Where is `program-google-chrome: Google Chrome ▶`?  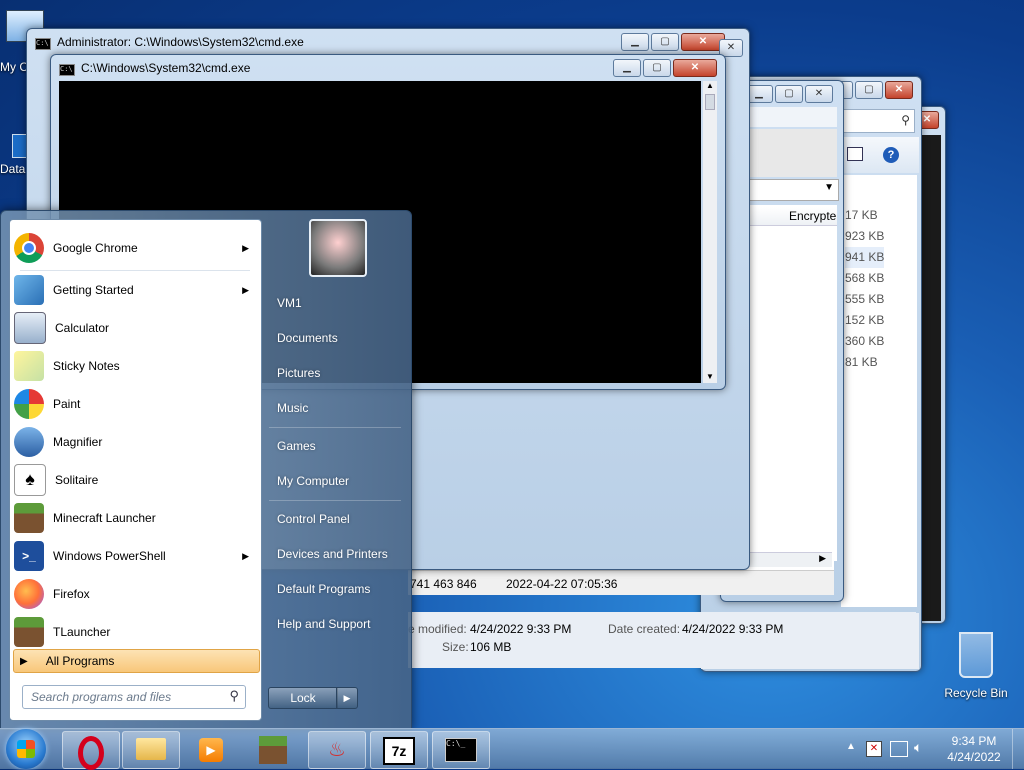
program-google-chrome: Google Chrome ▶ is located at coordinates (135, 248).